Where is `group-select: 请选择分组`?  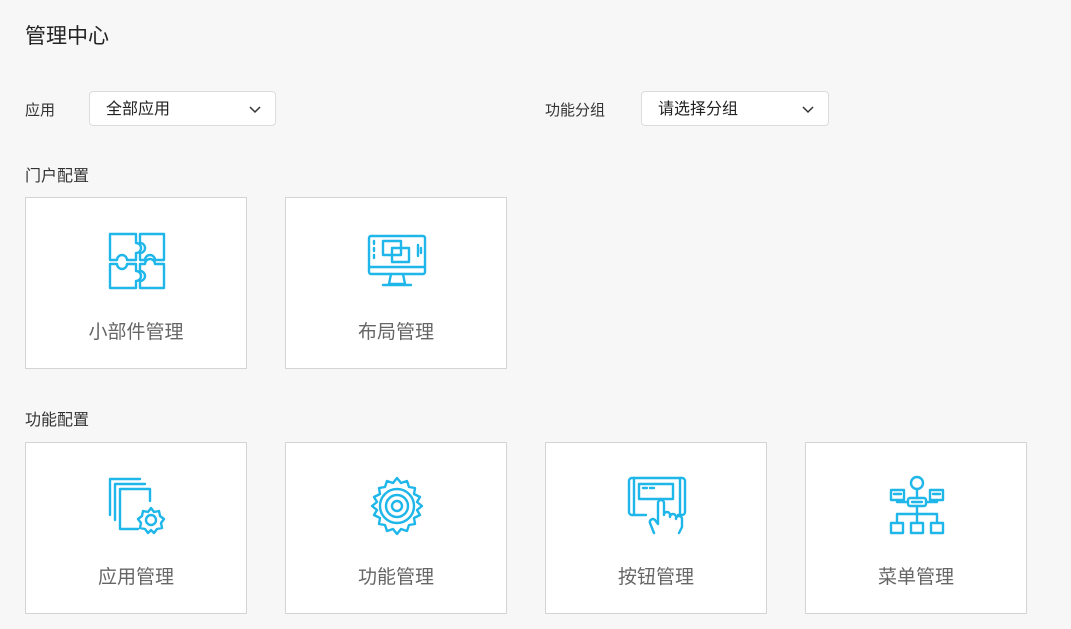 group-select: 请选择分组 is located at coordinates (735, 108).